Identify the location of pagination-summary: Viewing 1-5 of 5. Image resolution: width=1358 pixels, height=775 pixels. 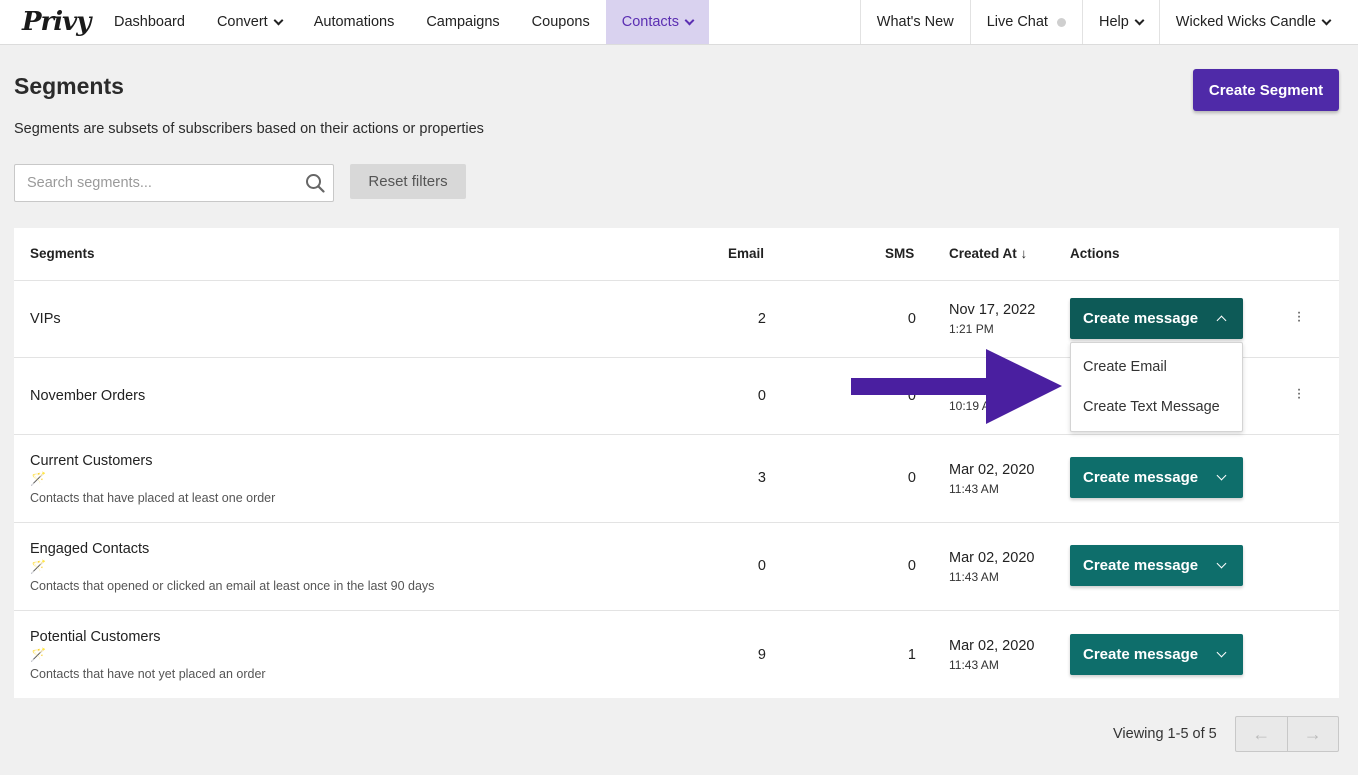
(1165, 734).